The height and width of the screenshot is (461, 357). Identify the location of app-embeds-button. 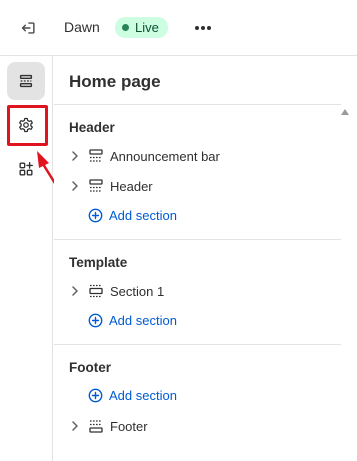
(26, 169).